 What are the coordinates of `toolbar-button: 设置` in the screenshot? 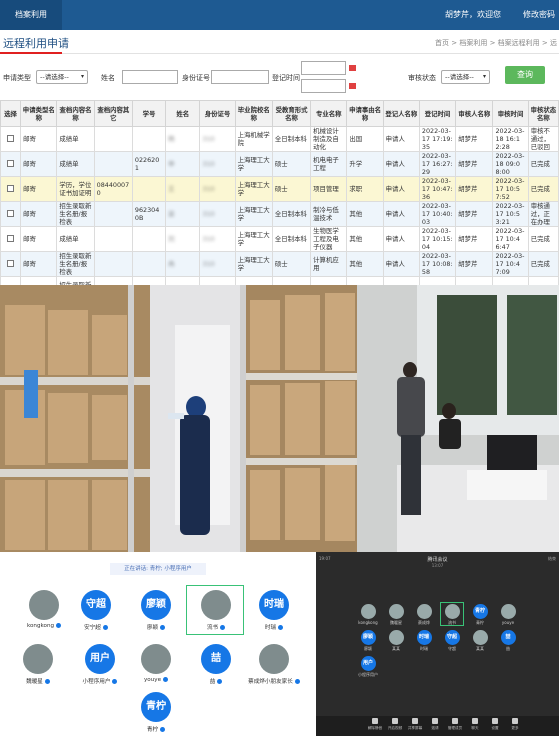 It's located at (495, 724).